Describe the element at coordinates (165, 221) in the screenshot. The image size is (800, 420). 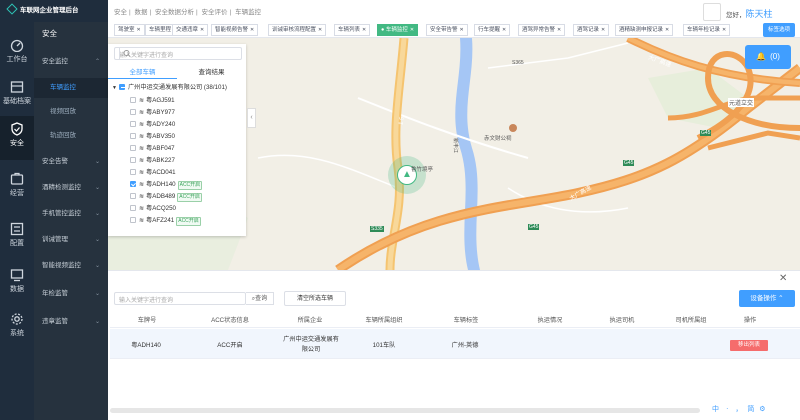
I see `vehicle-list-item: ≋ 粤AFZ241 ACC开启` at that location.